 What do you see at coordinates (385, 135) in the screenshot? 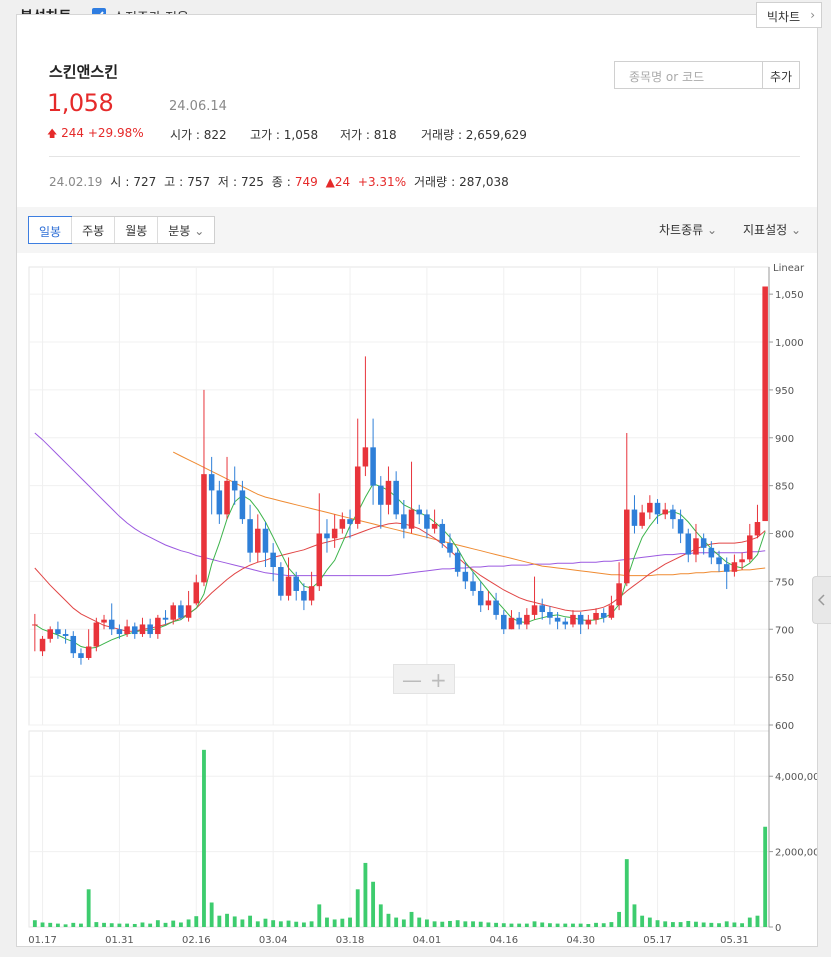
I see `low-value: 818` at bounding box center [385, 135].